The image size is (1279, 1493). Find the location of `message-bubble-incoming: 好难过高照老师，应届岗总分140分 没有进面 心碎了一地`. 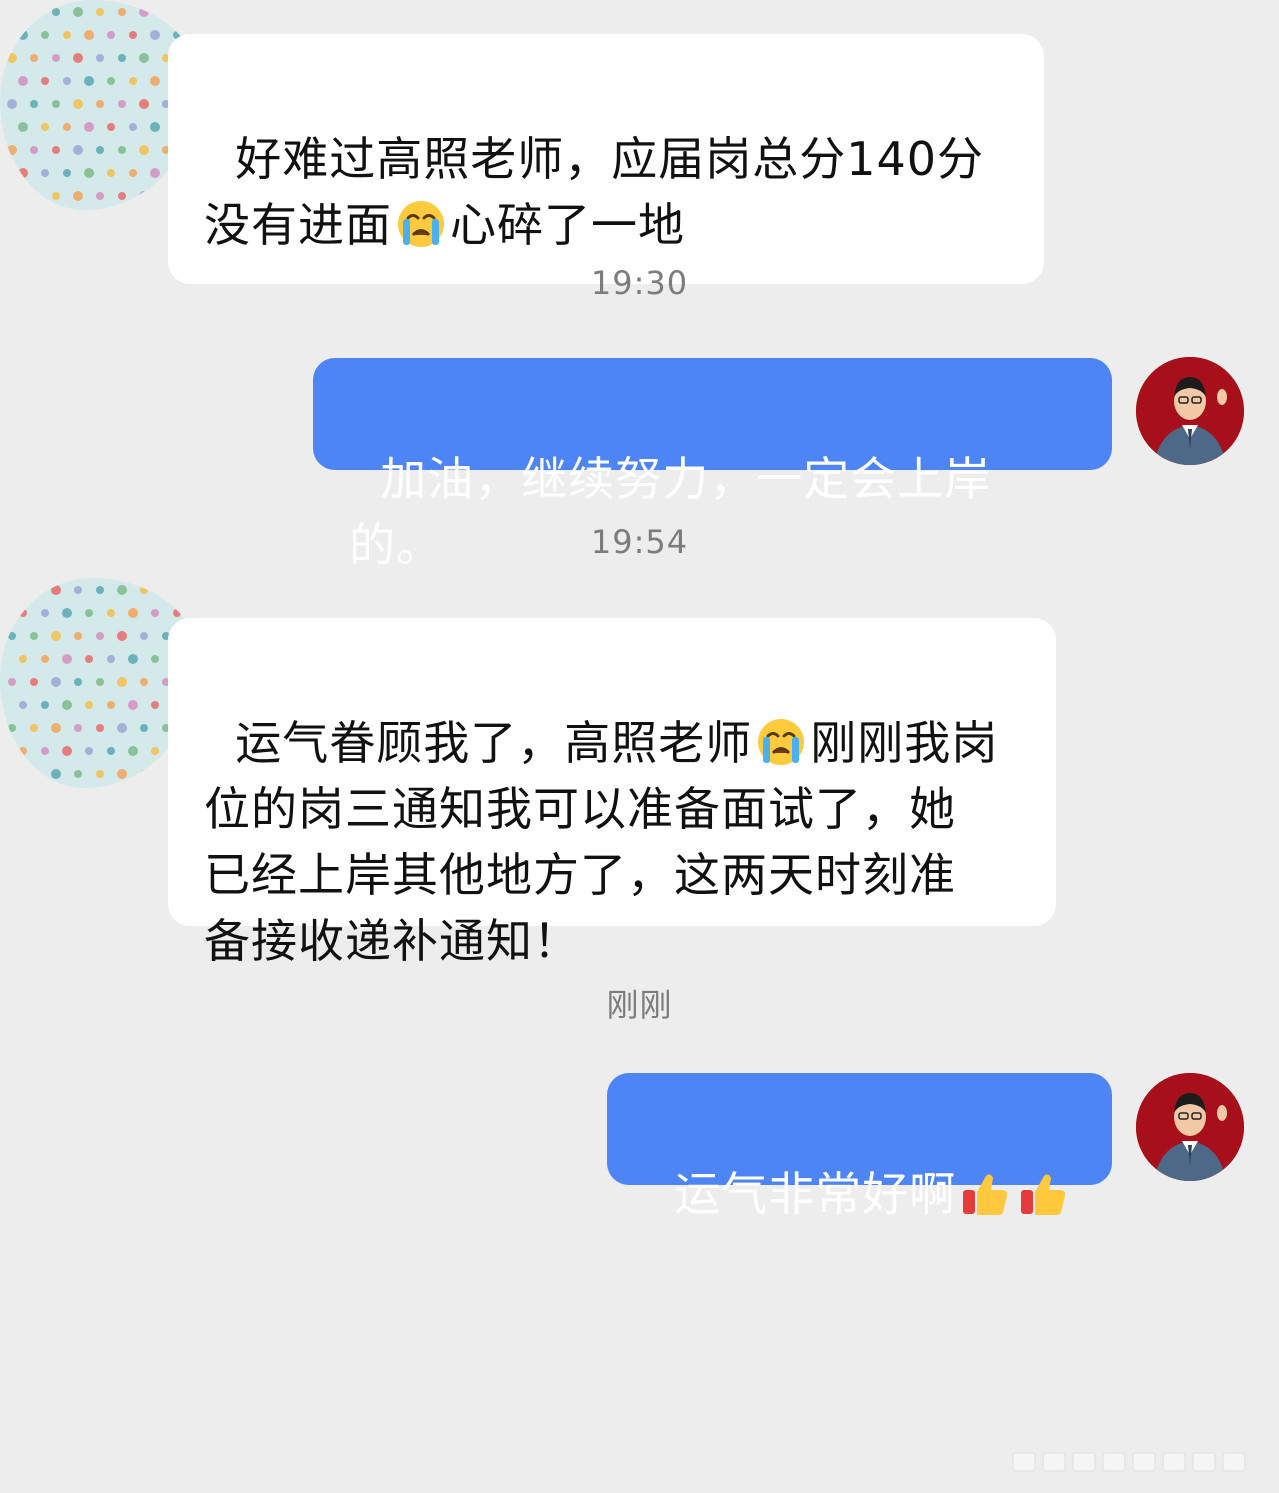

message-bubble-incoming: 好难过高照老师，应届岗总分140分 没有进面 心碎了一地 is located at coordinates (606, 159).